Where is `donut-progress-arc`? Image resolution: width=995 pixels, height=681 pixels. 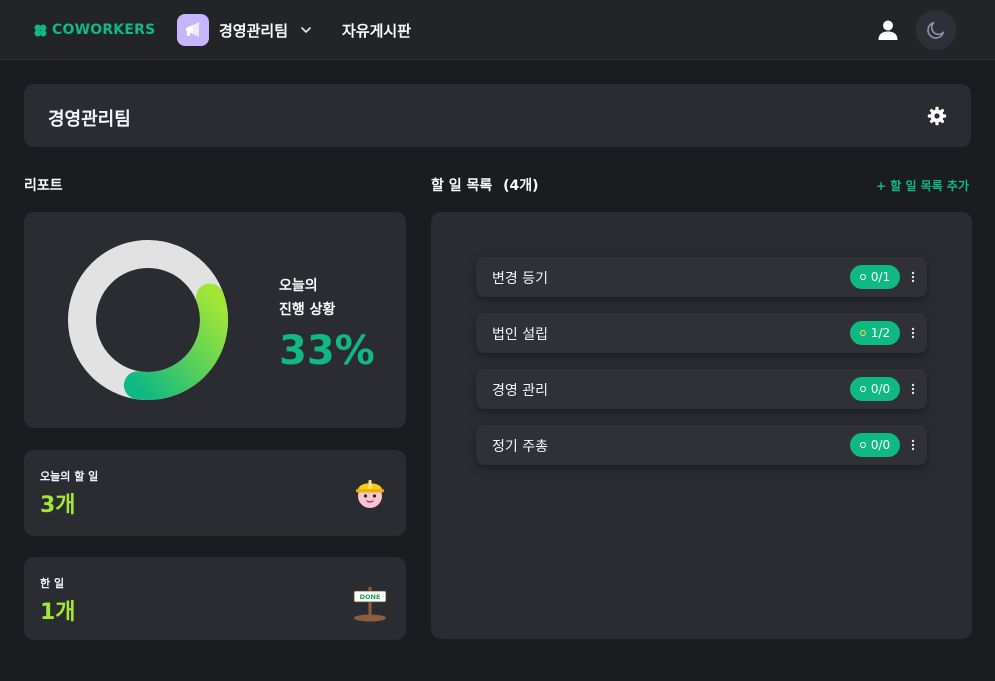
donut-progress-arc is located at coordinates (175, 341).